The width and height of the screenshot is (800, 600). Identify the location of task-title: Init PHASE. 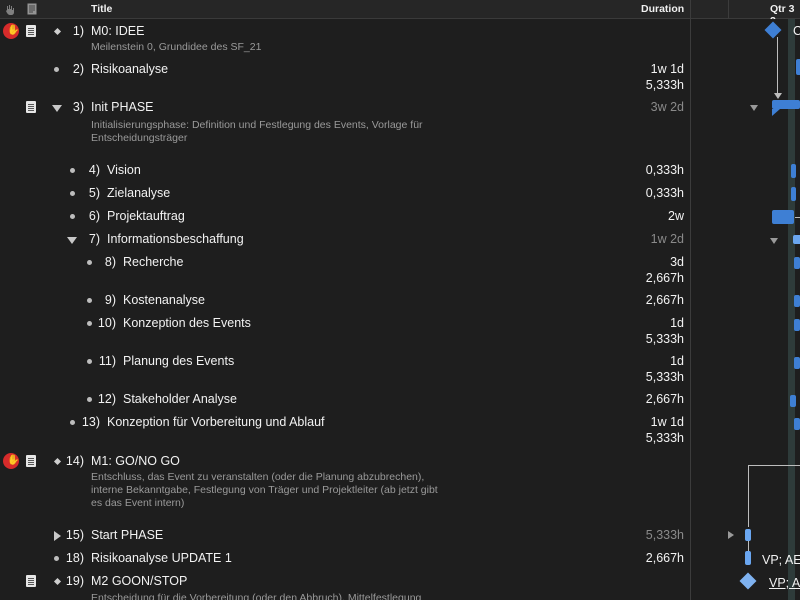
(122, 107).